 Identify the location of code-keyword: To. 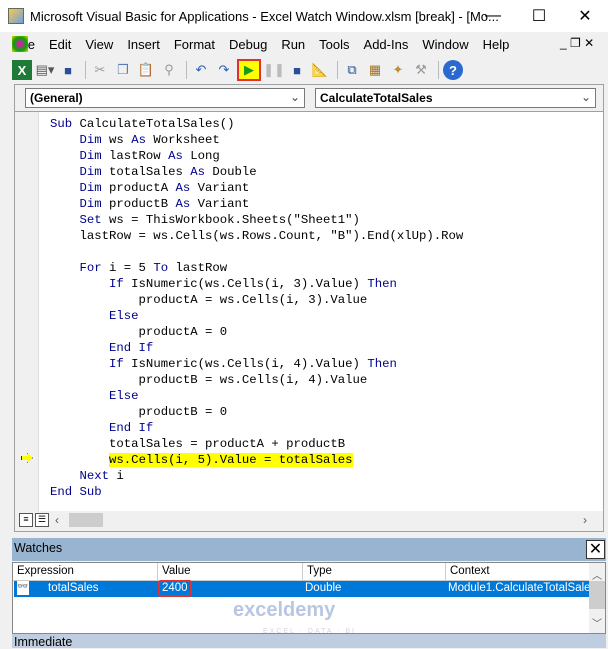
(161, 268).